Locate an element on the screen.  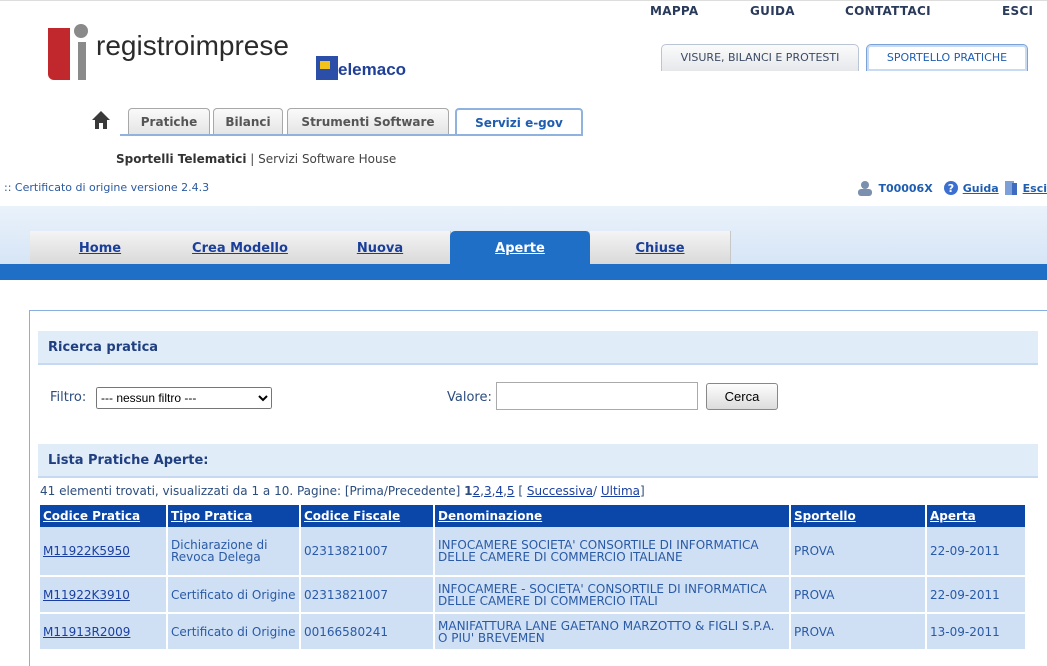
esci-link: Esci is located at coordinates (1035, 188).